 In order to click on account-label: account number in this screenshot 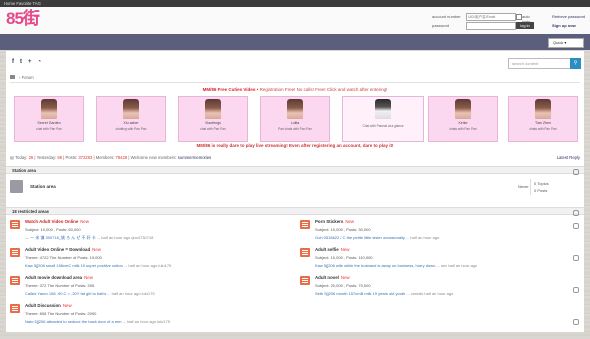, I will do `click(446, 16)`.